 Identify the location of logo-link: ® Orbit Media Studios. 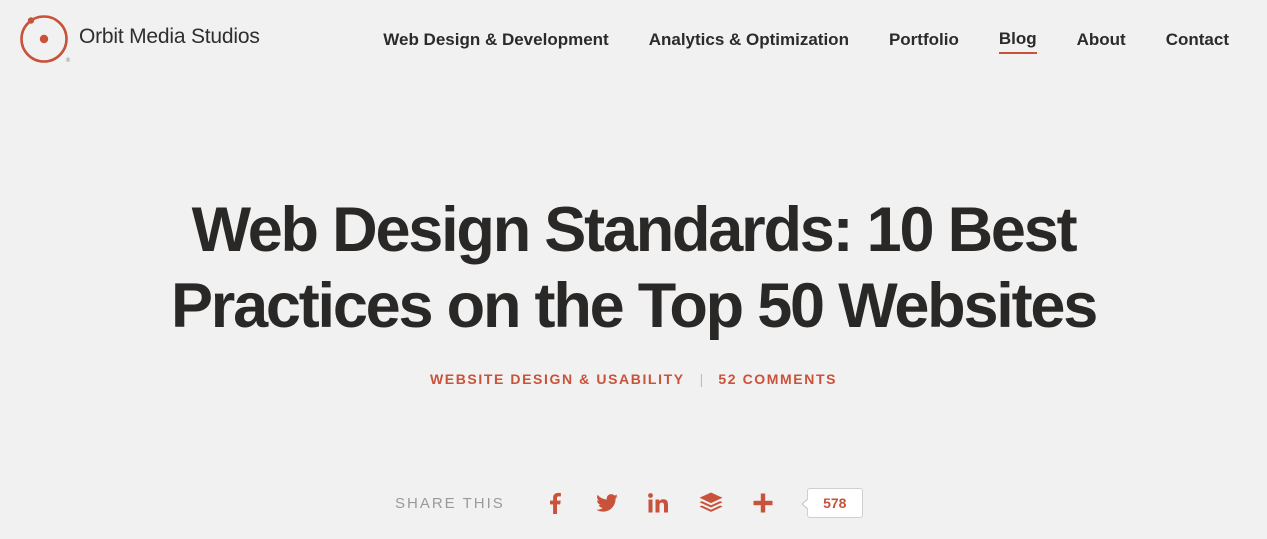
(139, 40).